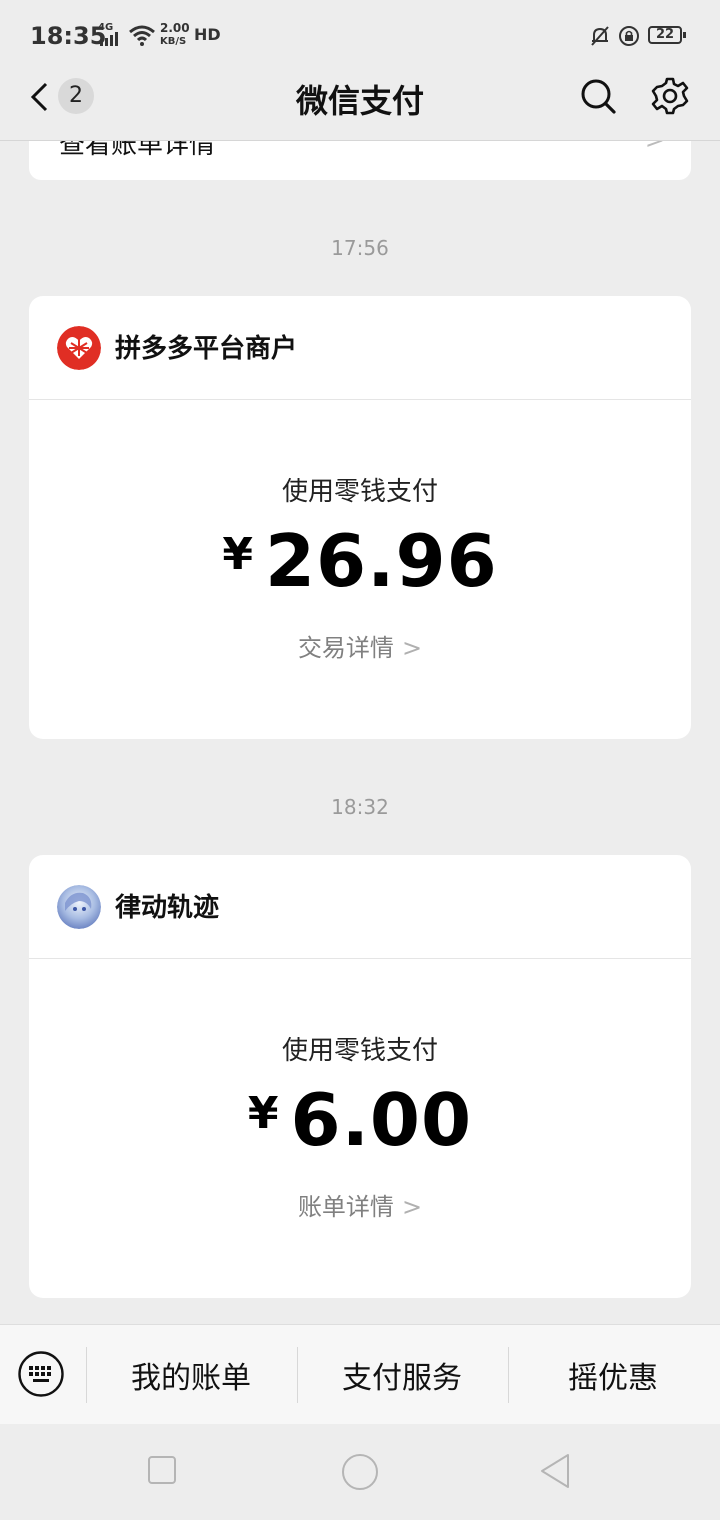 This screenshot has height=1520, width=720. What do you see at coordinates (360, 348) in the screenshot?
I see `card-header: 拼多多平台商户` at bounding box center [360, 348].